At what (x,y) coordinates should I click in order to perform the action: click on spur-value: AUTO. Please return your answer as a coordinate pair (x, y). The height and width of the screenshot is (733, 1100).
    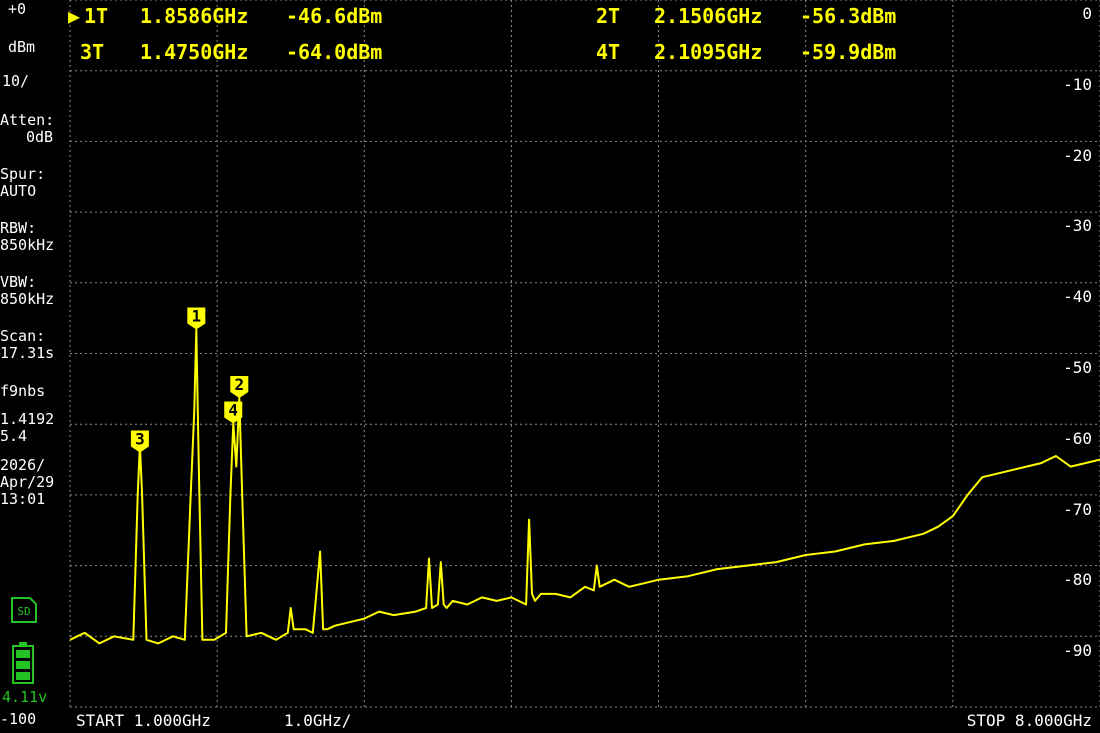
    Looking at the image, I should click on (18, 191).